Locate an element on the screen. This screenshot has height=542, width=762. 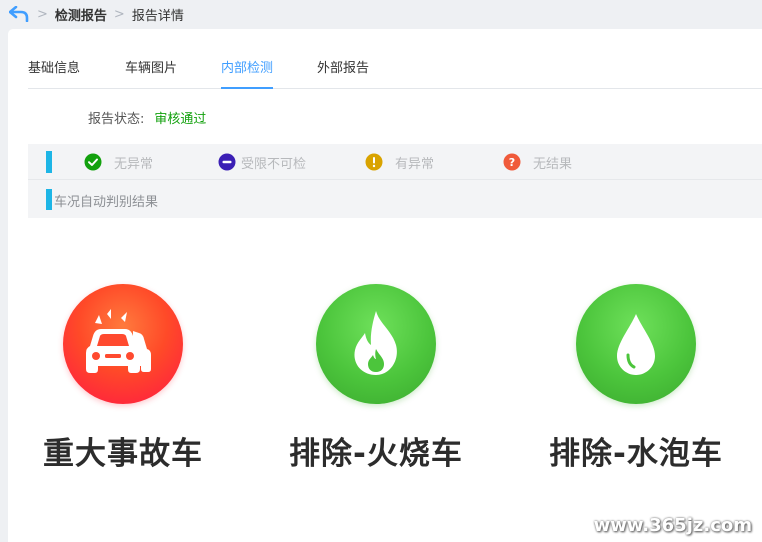
back-button is located at coordinates (19, 14).